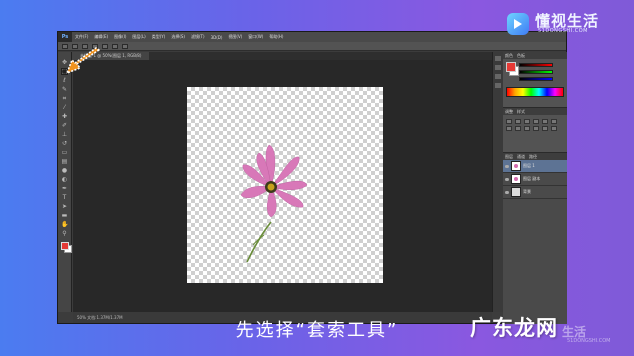 The image size is (634, 356). I want to click on watermark-main: 广东龙网, so click(514, 328).